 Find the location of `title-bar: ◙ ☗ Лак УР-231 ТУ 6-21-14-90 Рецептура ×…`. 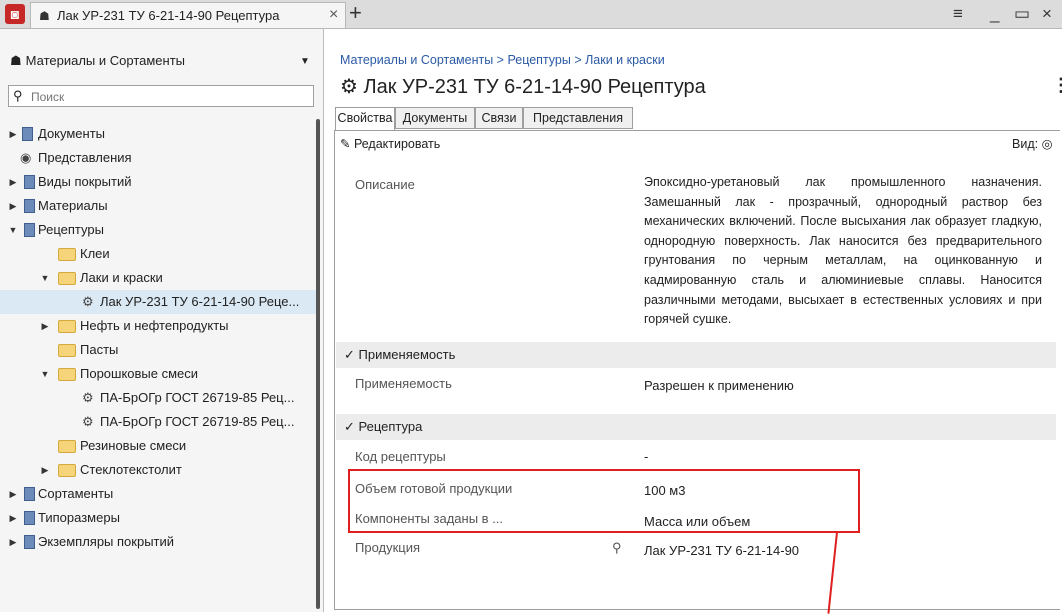

title-bar: ◙ ☗ Лак УР-231 ТУ 6-21-14-90 Рецептура ×… is located at coordinates (531, 14).